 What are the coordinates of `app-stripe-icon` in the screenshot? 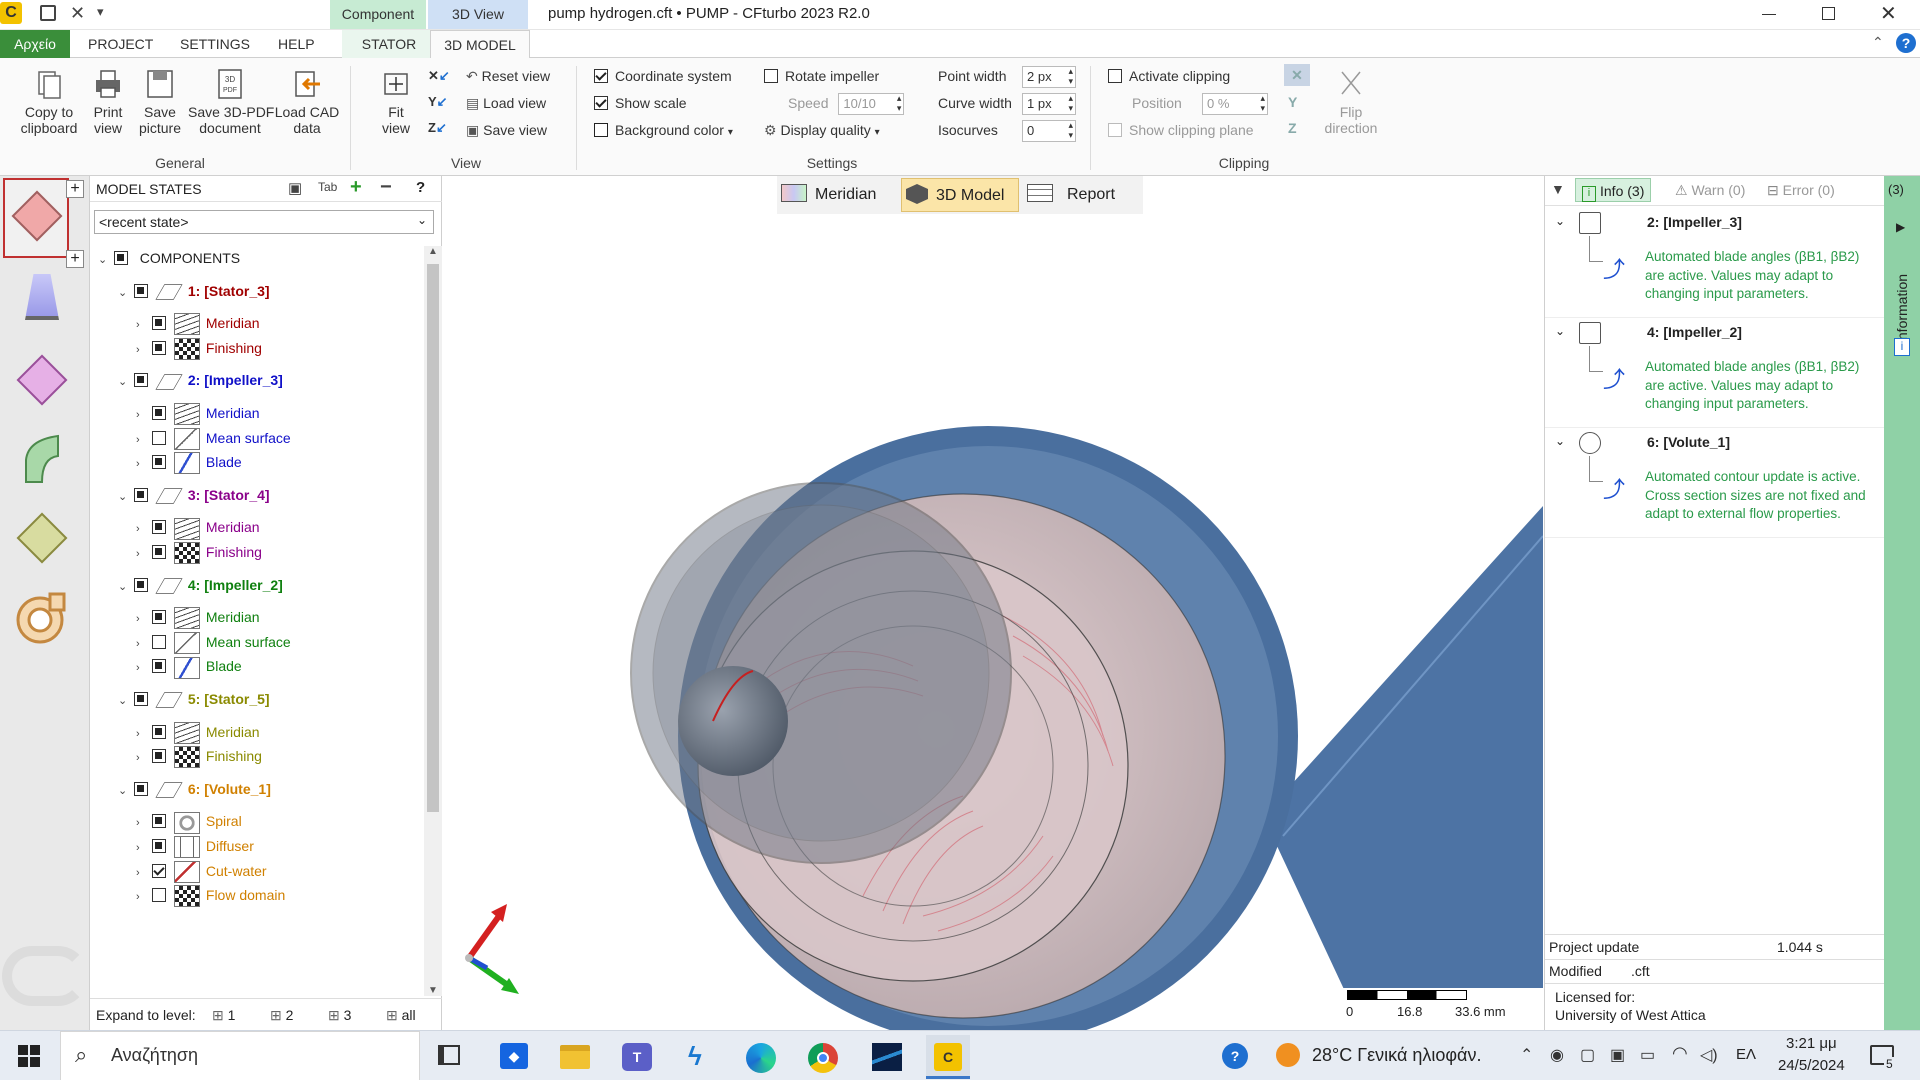 It's located at (887, 1057).